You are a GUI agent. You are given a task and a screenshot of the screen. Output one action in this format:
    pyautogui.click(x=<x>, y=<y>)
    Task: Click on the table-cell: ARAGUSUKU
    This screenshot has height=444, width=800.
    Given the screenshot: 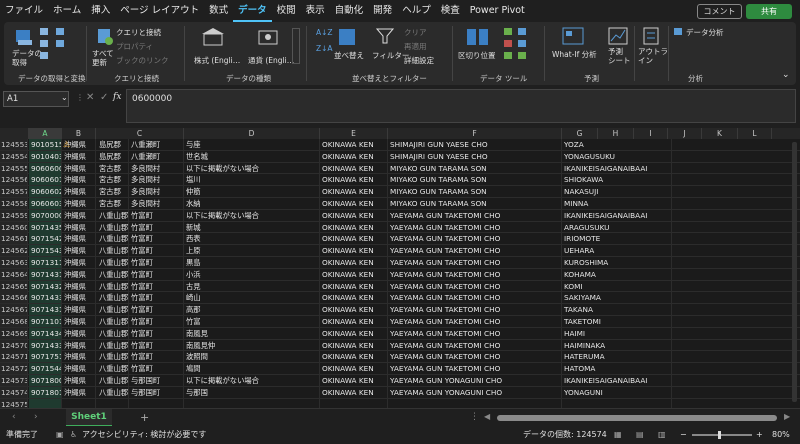 What is the action you would take?
    pyautogui.click(x=617, y=227)
    